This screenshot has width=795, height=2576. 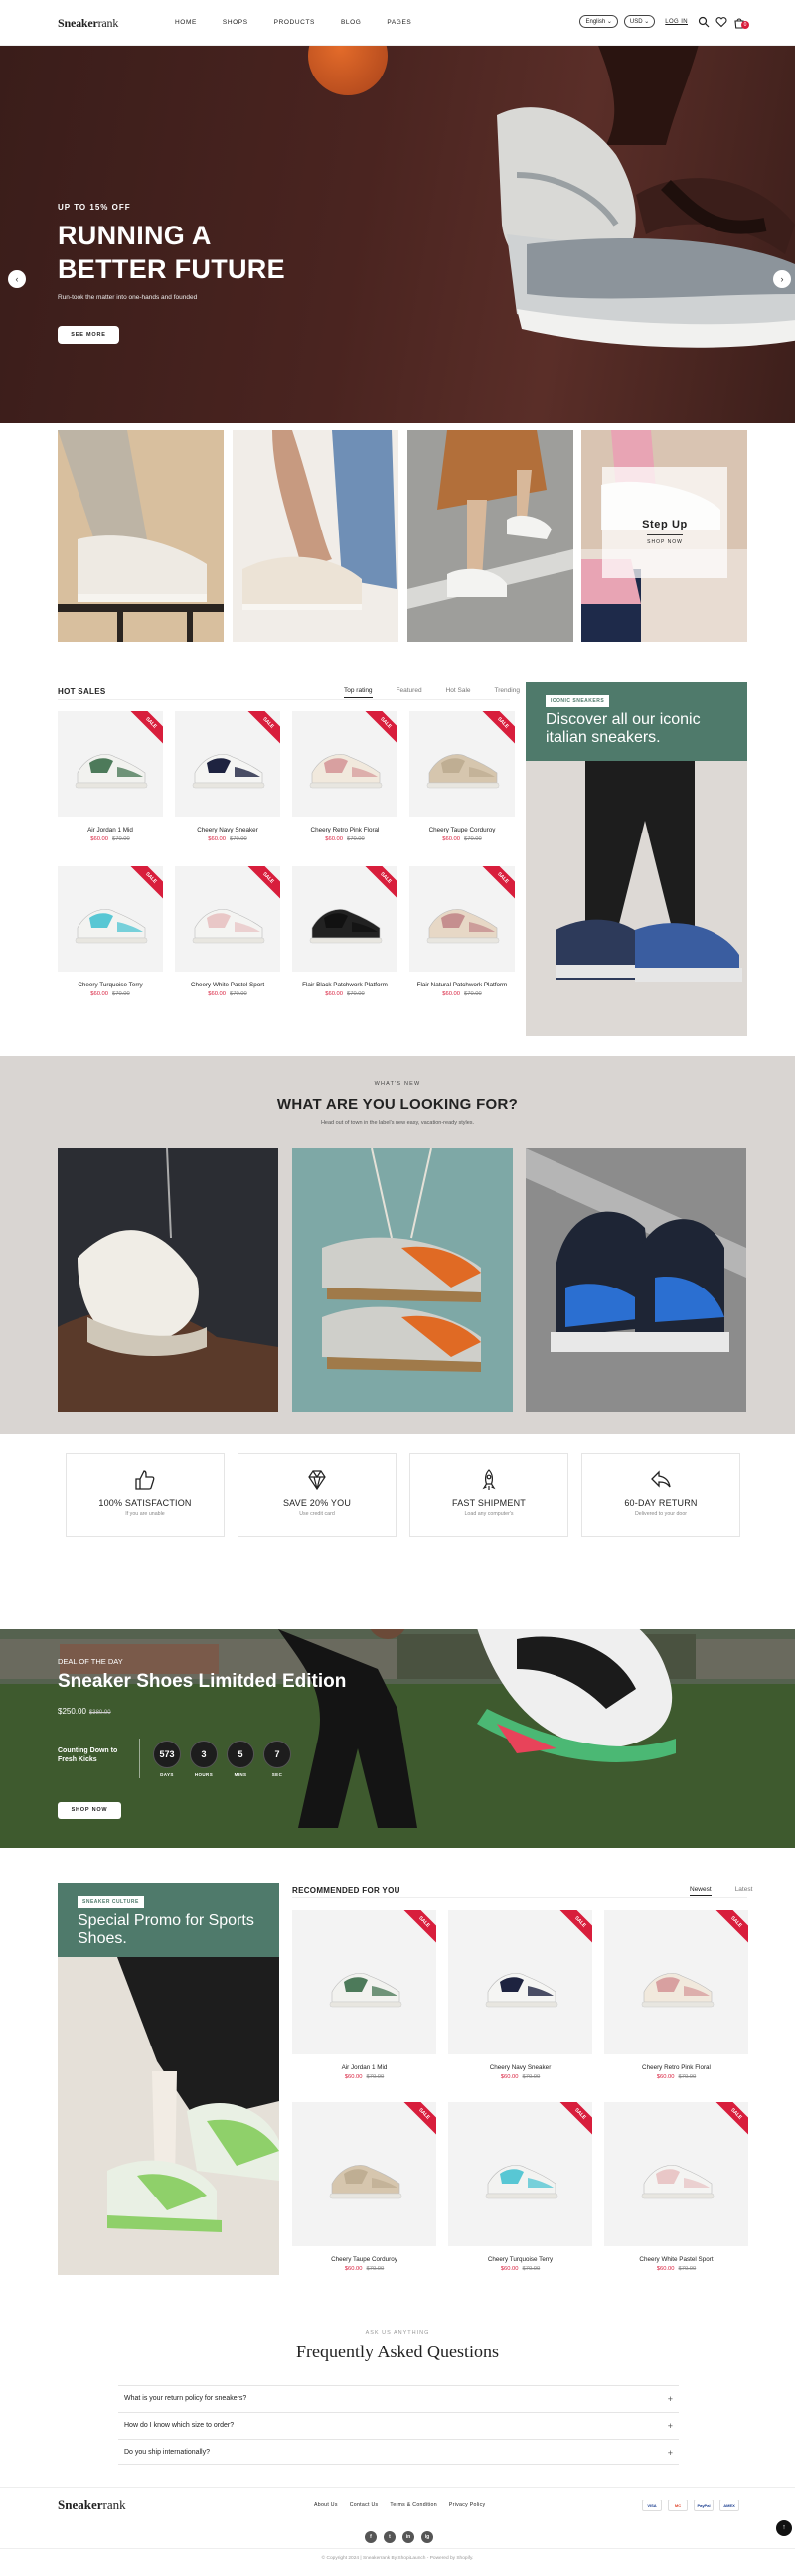 I want to click on footer-link-terms: Terms & Condition, so click(x=413, y=2505).